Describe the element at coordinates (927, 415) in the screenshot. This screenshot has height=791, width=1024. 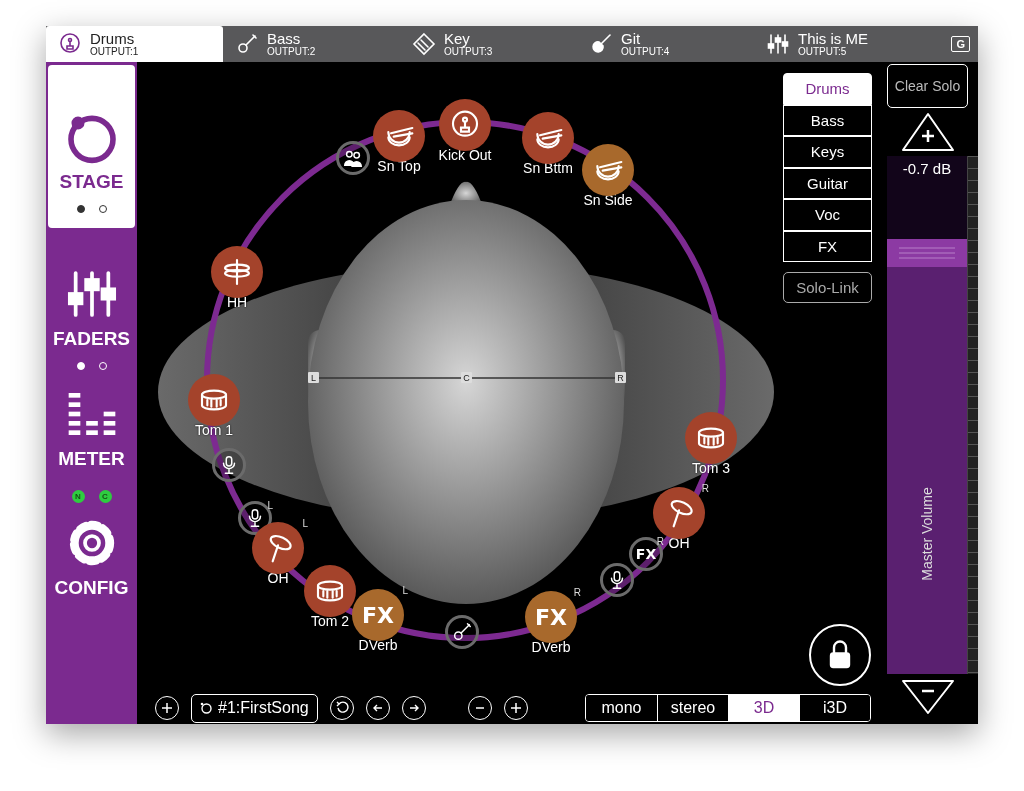
I see `volume-fader: Master Volume -0.7 dB` at that location.